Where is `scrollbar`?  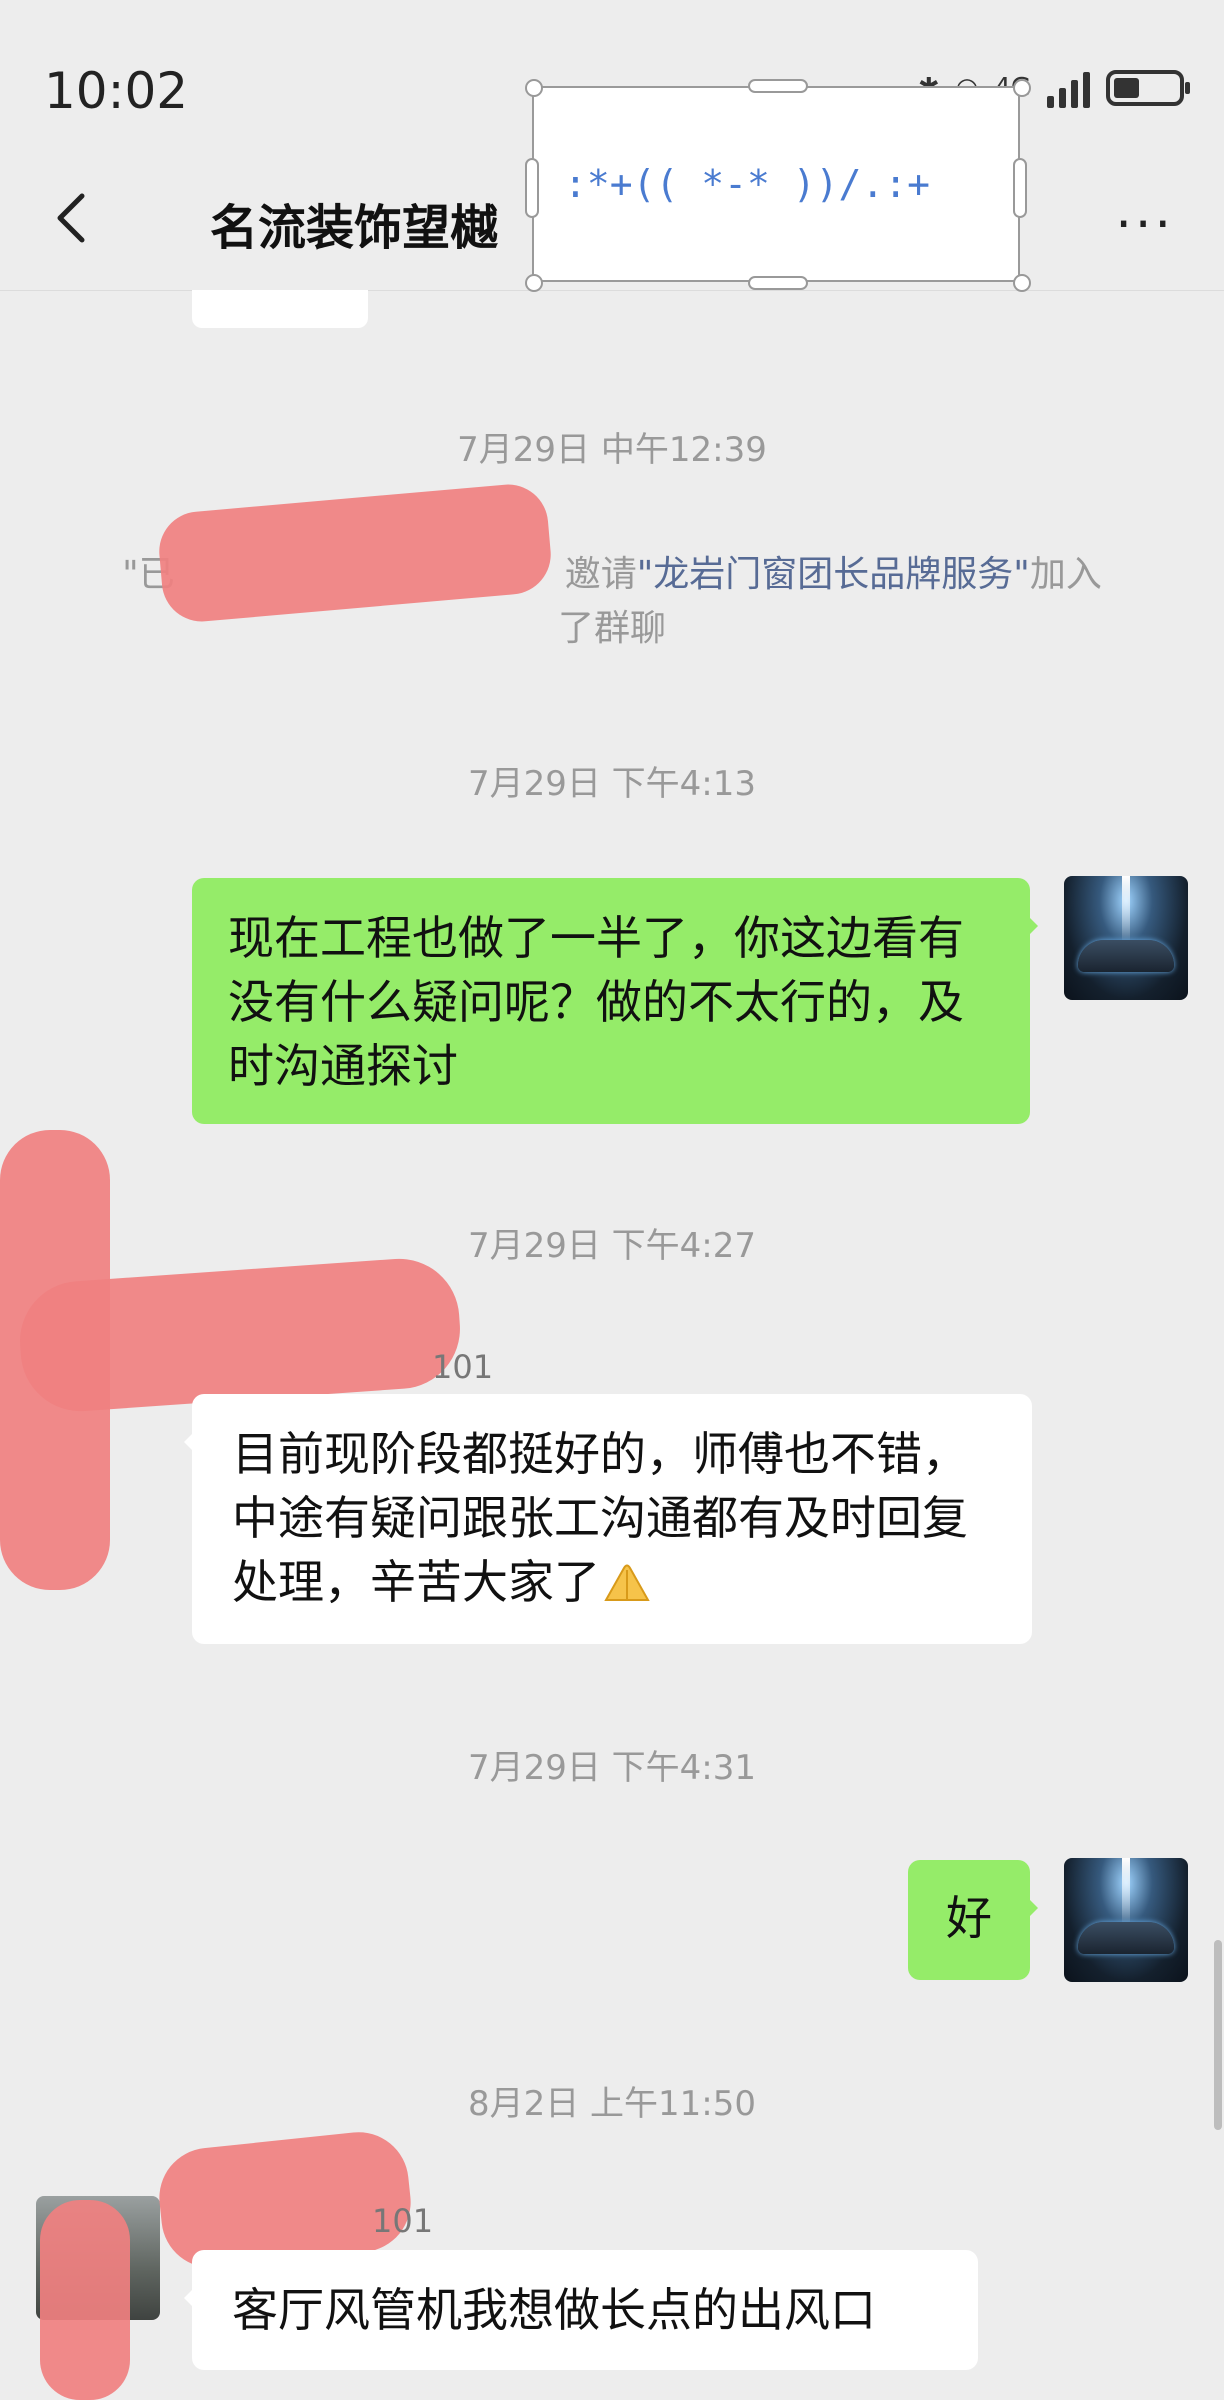
scrollbar is located at coordinates (1218, 2035).